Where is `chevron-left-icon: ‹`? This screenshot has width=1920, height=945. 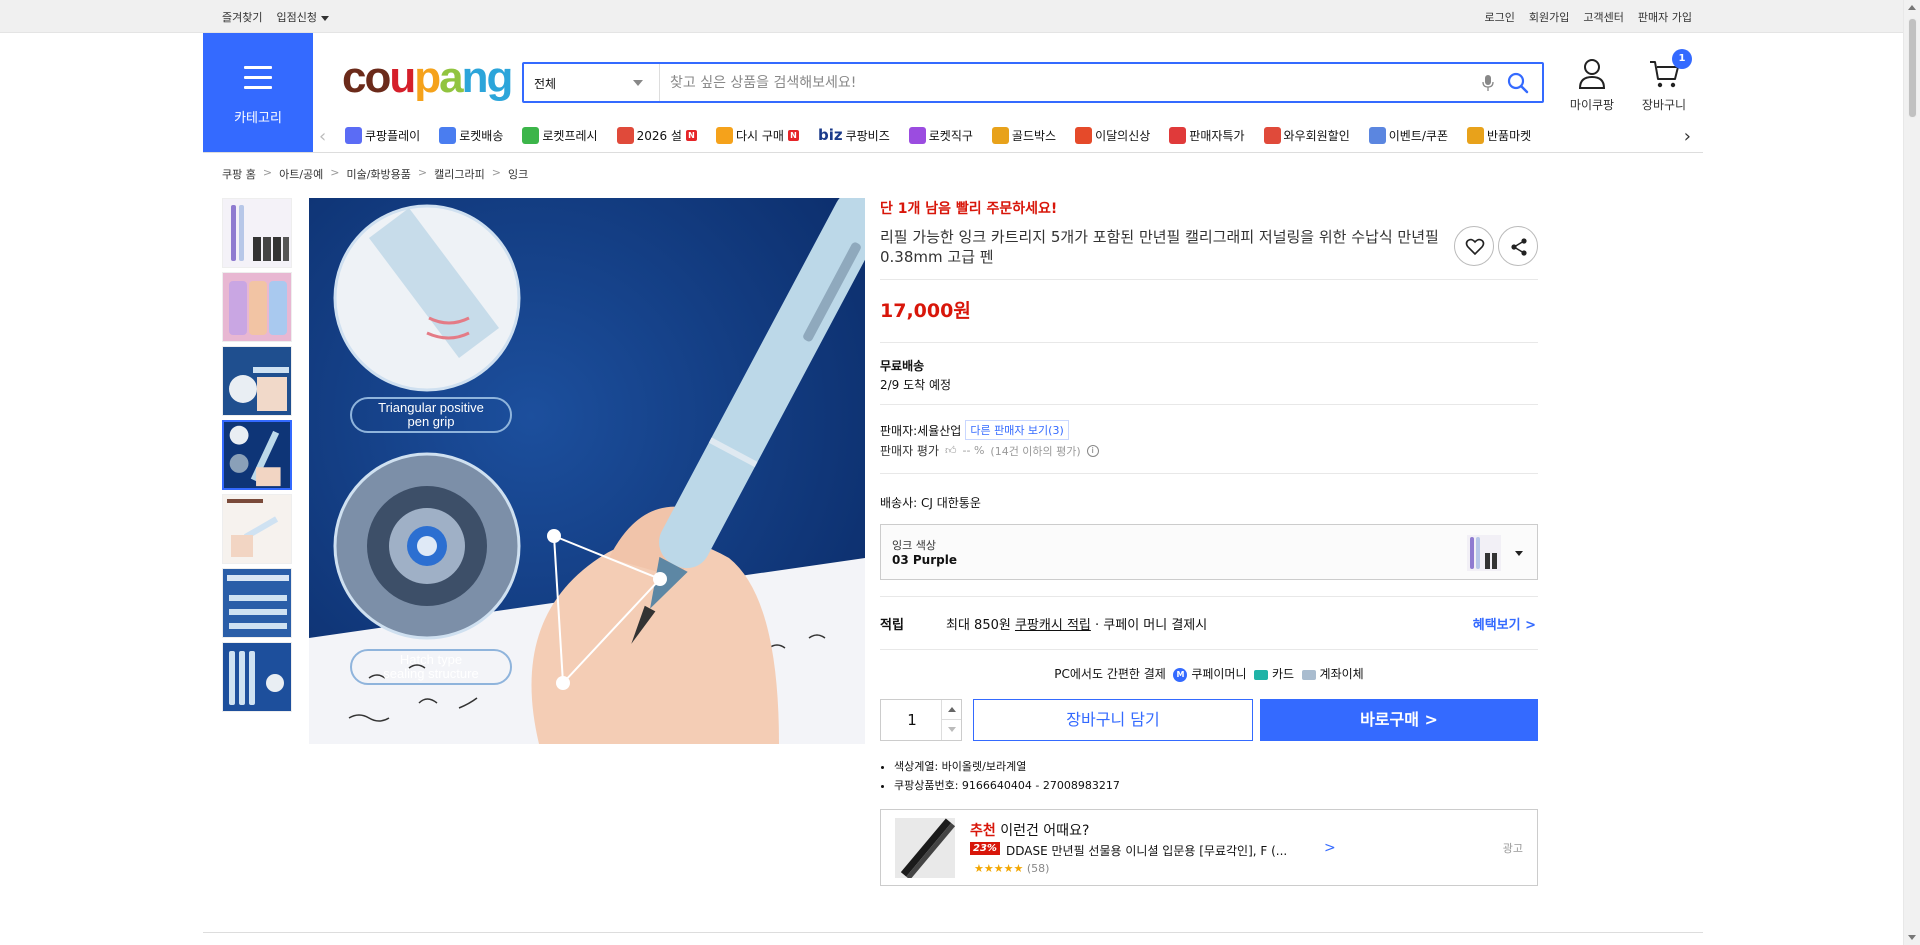 chevron-left-icon: ‹ is located at coordinates (322, 136).